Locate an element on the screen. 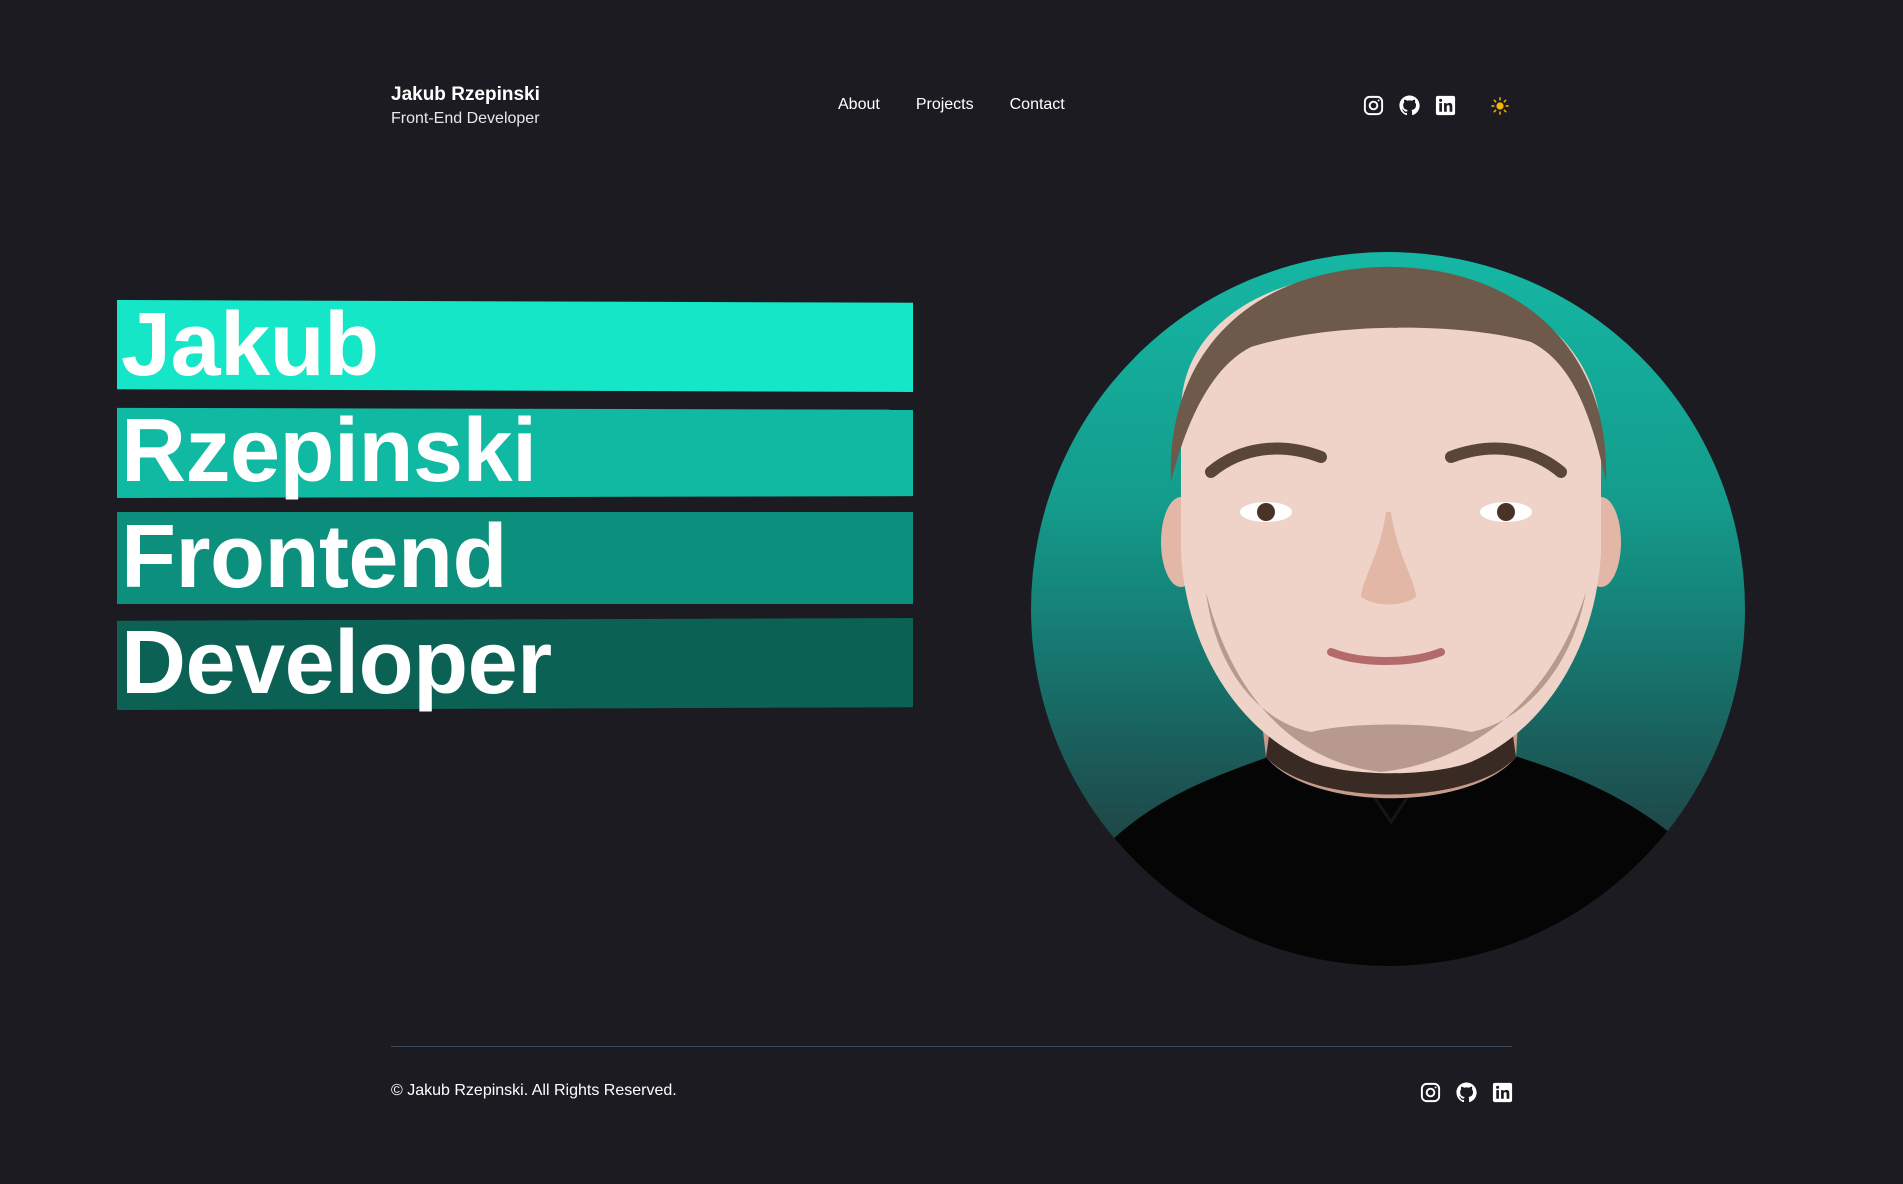  brand: Jakub Rzepinski Front-End Developer is located at coordinates (465, 106).